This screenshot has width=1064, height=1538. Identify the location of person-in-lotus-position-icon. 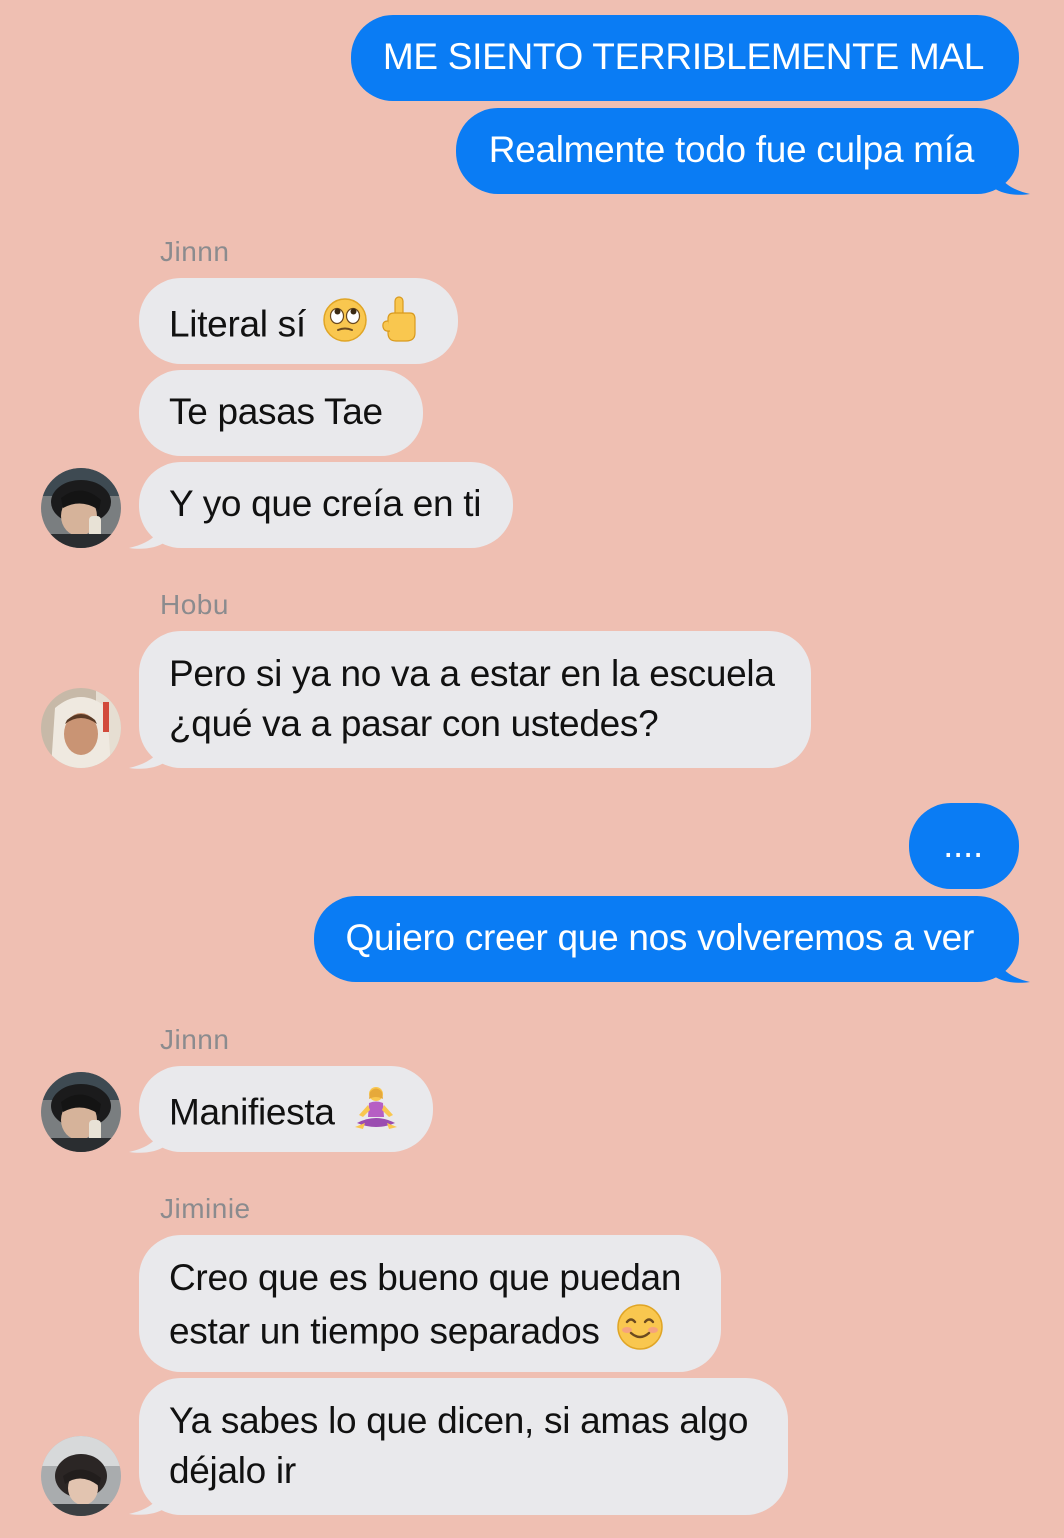
(376, 1114).